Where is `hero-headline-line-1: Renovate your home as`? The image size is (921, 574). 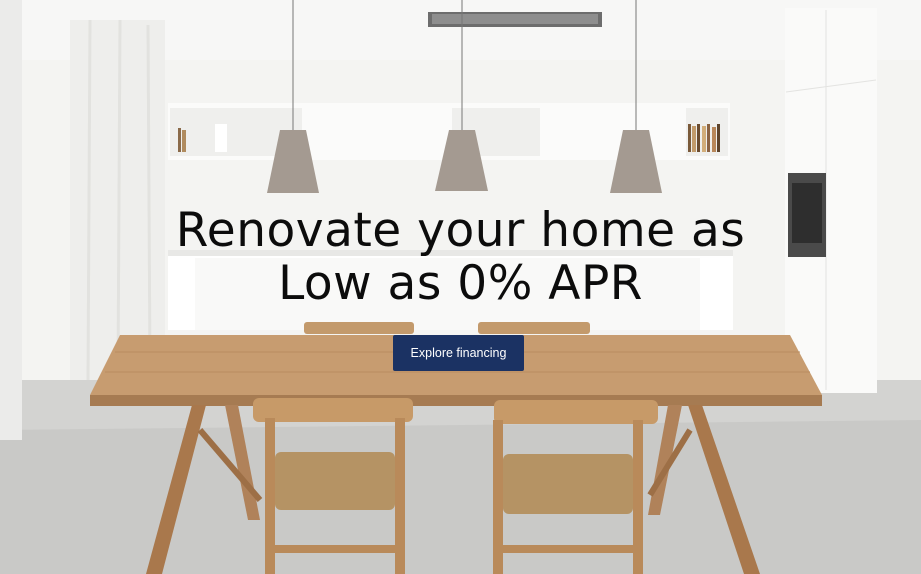
hero-headline-line-1: Renovate your home as is located at coordinates (460, 230).